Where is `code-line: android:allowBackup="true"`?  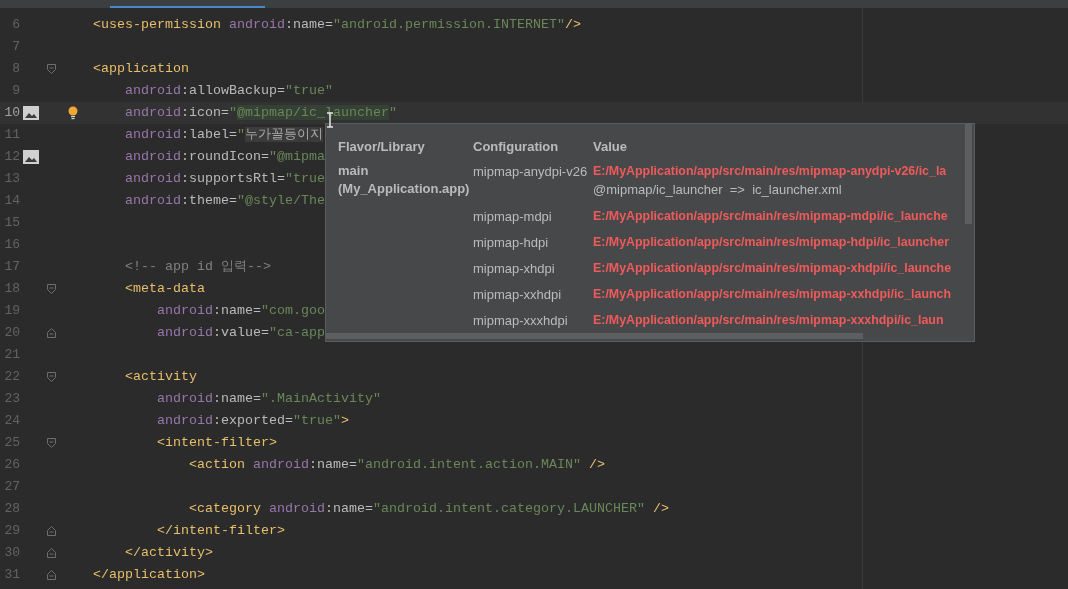
code-line: android:allowBackup="true" is located at coordinates (228, 91).